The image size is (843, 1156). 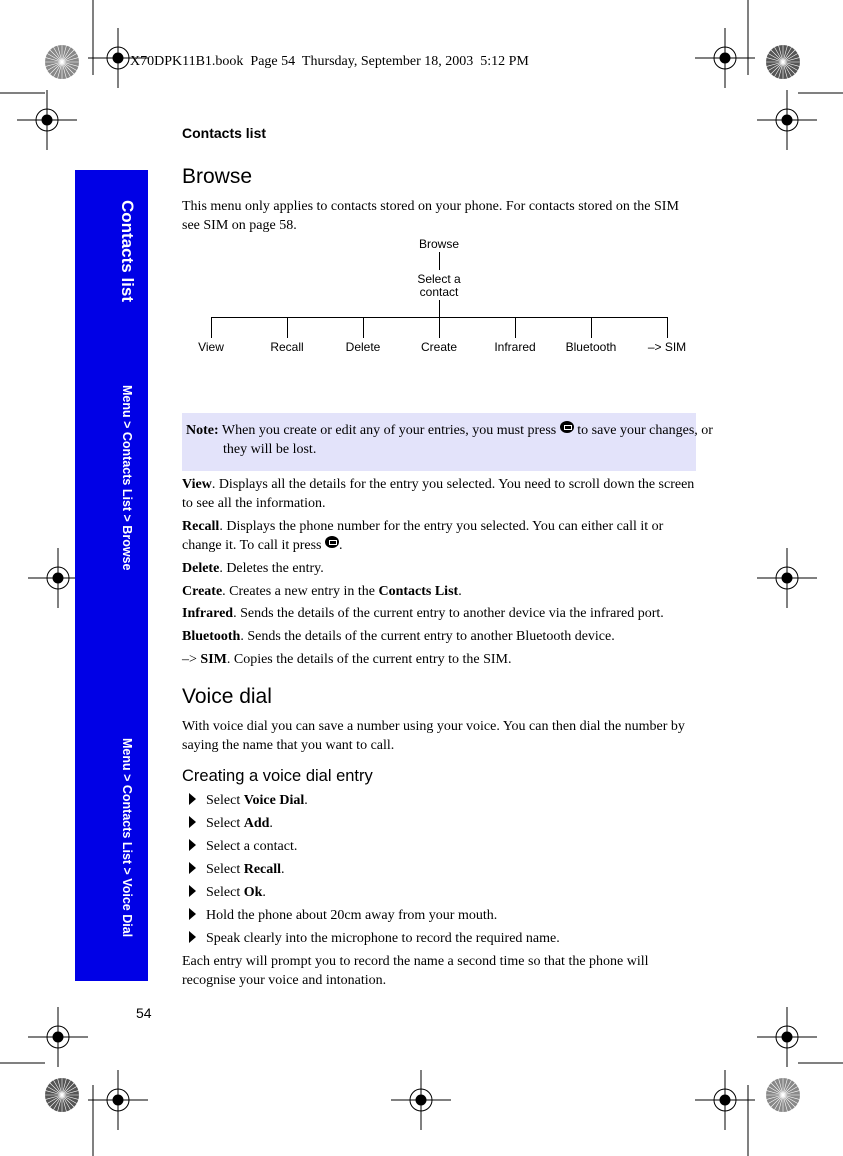 I want to click on term: Recall, so click(x=201, y=526).